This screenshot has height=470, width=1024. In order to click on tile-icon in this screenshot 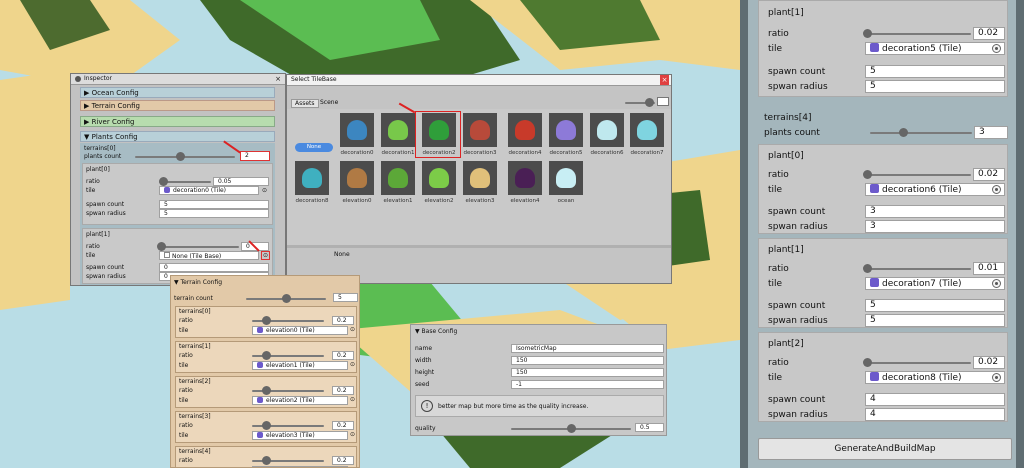, I will do `click(874, 47)`.